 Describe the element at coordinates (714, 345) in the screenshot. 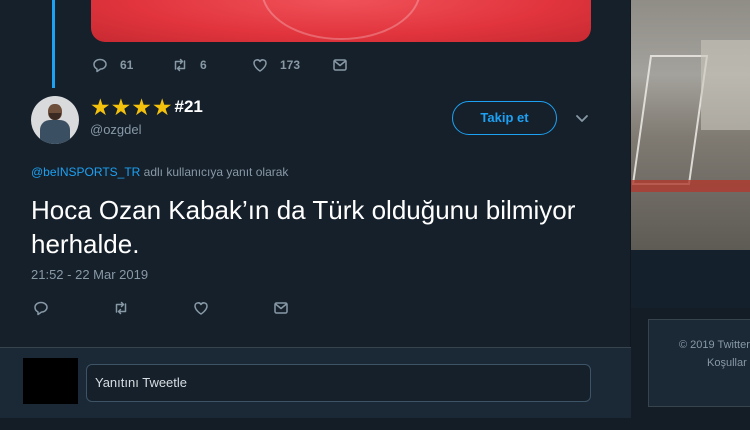

I see `footer-copyright: © 2019 Twitter` at that location.